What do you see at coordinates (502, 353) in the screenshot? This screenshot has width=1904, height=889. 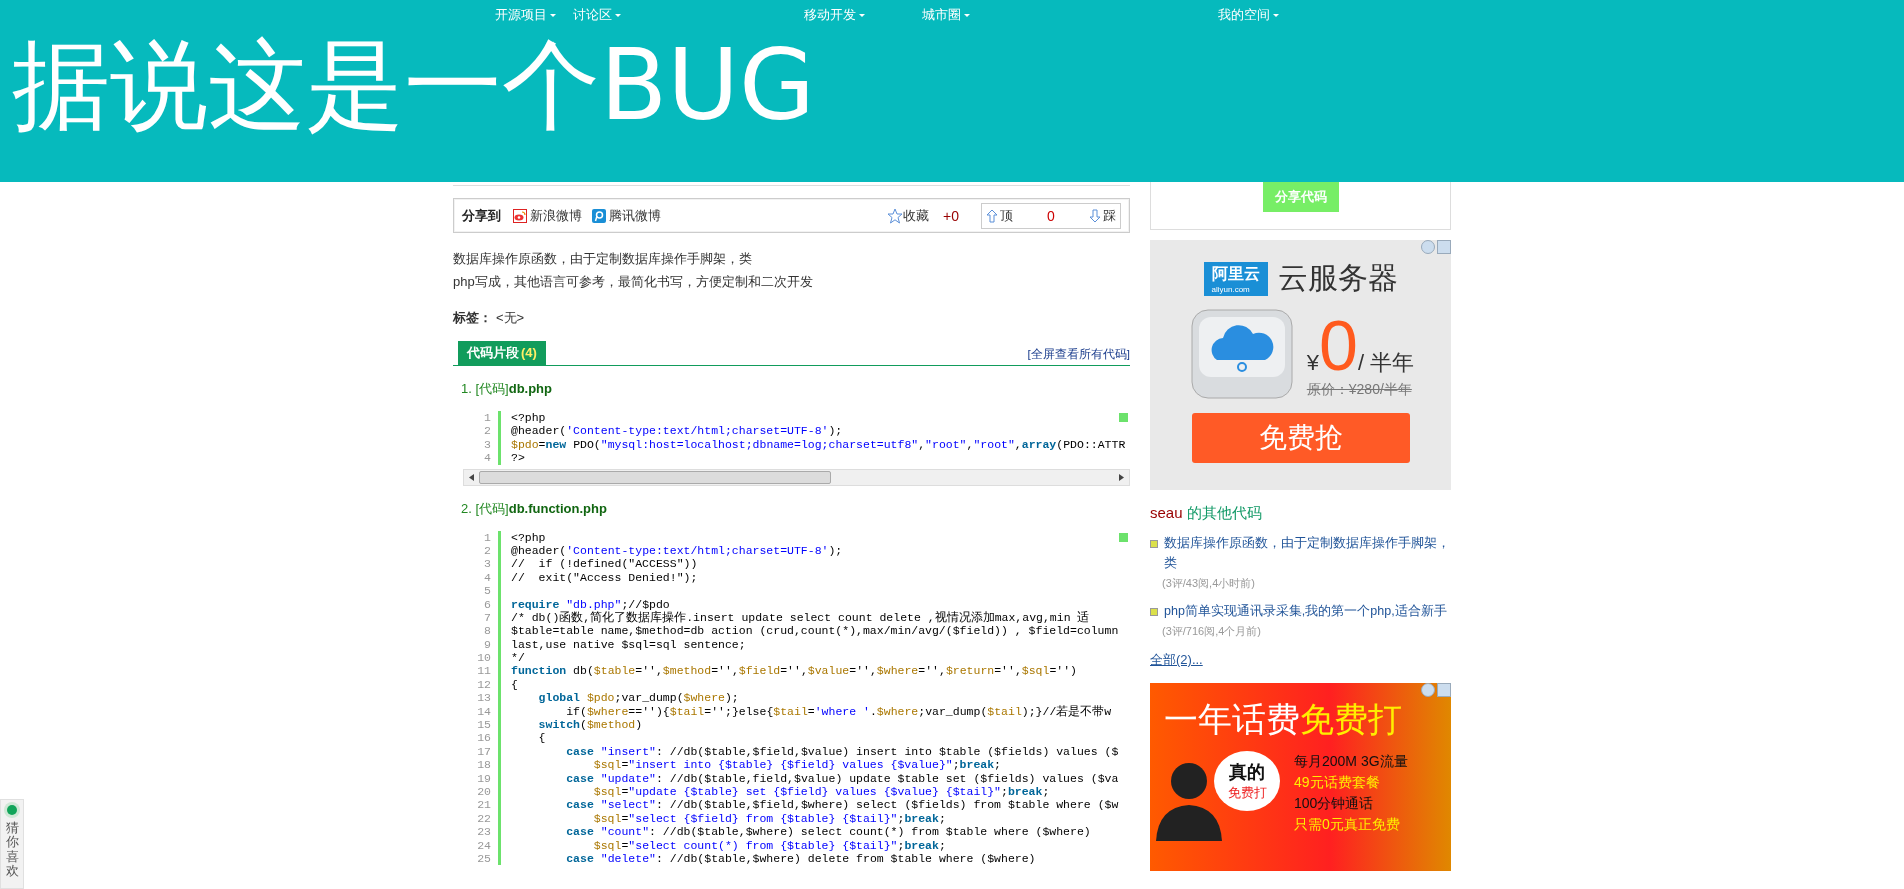 I see `code-snippets-tab: 代码片段(4)` at bounding box center [502, 353].